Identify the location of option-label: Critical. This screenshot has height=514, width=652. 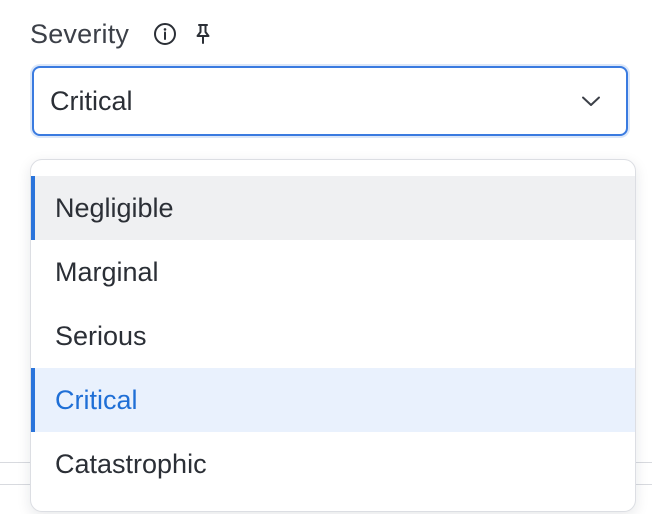
(96, 399).